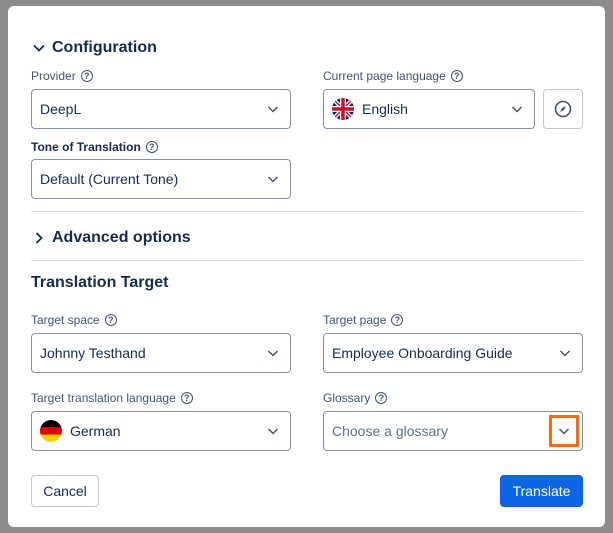 The image size is (613, 533). What do you see at coordinates (109, 179) in the screenshot?
I see `tone-value: Default (Current Tone)` at bounding box center [109, 179].